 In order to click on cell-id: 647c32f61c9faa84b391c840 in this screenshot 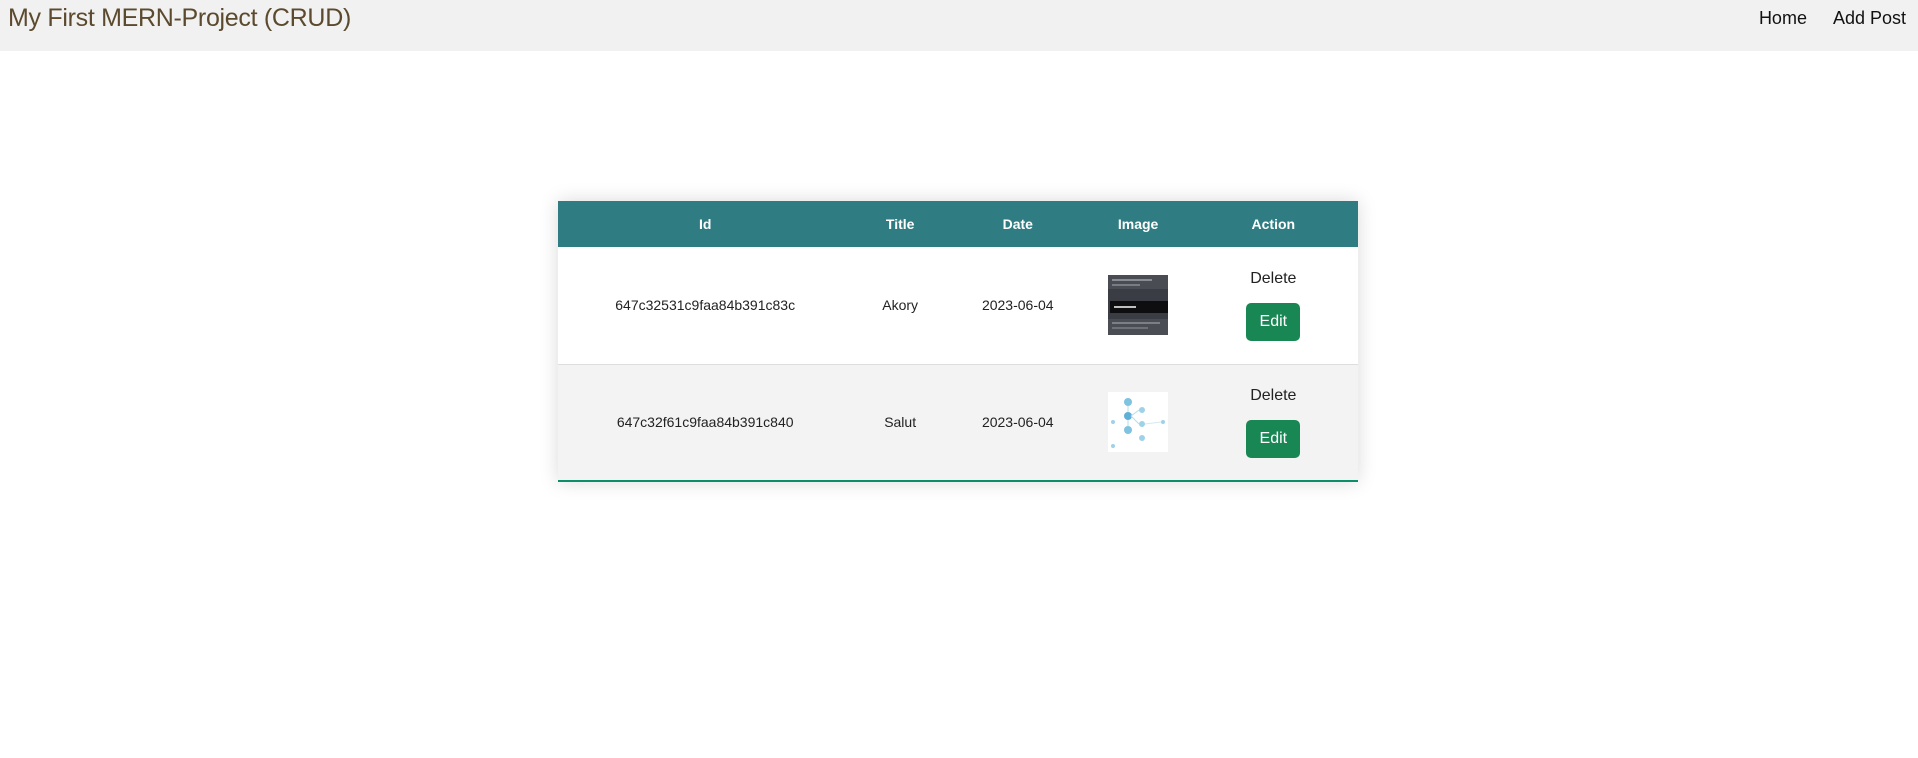, I will do `click(705, 422)`.